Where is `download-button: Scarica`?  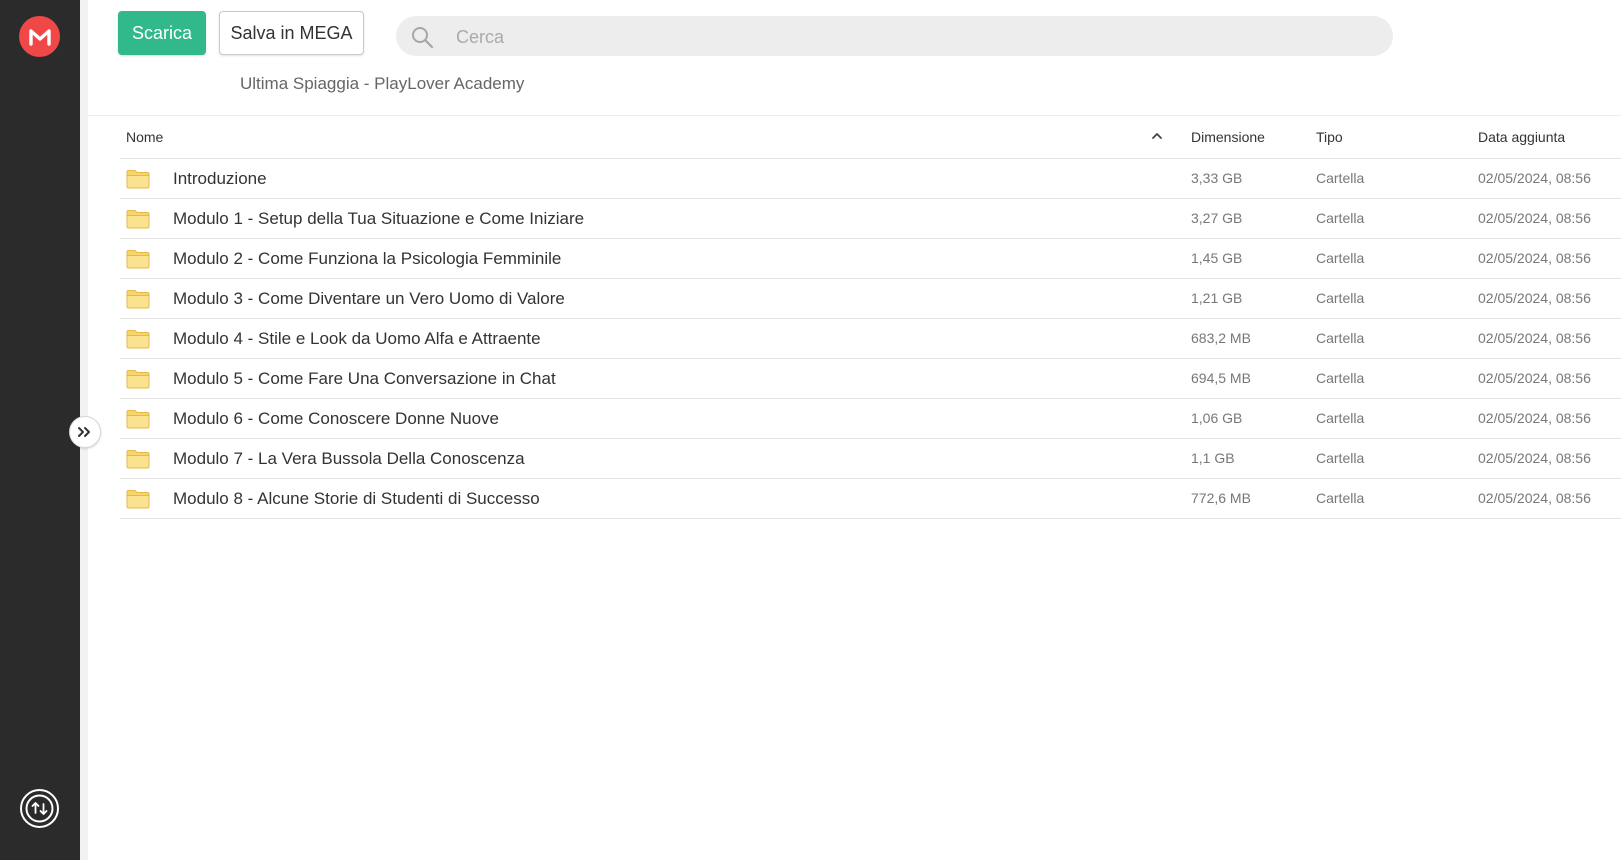
download-button: Scarica is located at coordinates (162, 33).